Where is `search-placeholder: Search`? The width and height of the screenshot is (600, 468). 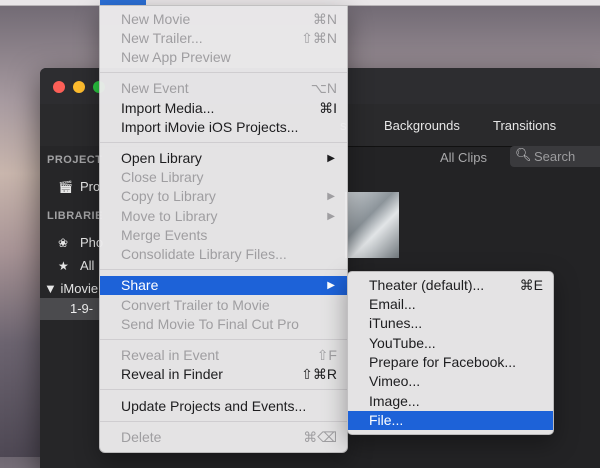 search-placeholder: Search is located at coordinates (555, 156).